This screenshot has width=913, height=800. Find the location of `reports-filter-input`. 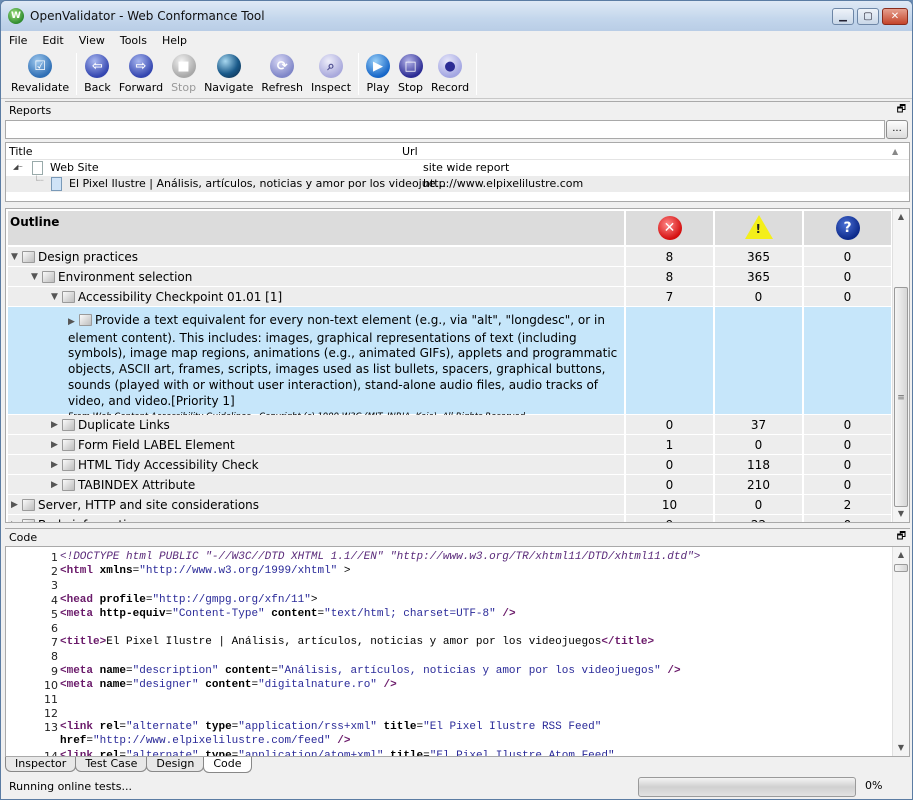

reports-filter-input is located at coordinates (445, 129).